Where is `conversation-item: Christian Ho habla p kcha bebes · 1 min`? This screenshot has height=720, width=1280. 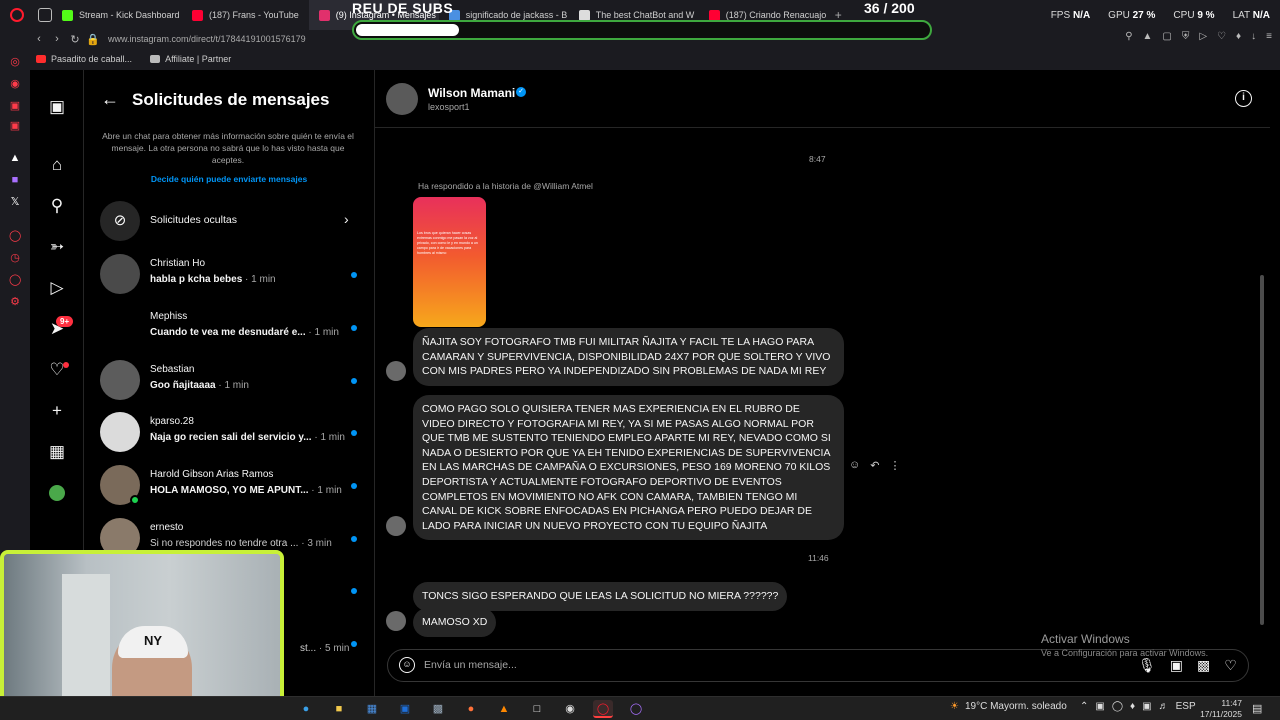
conversation-item: Christian Ho habla p kcha bebes · 1 min is located at coordinates (230, 276).